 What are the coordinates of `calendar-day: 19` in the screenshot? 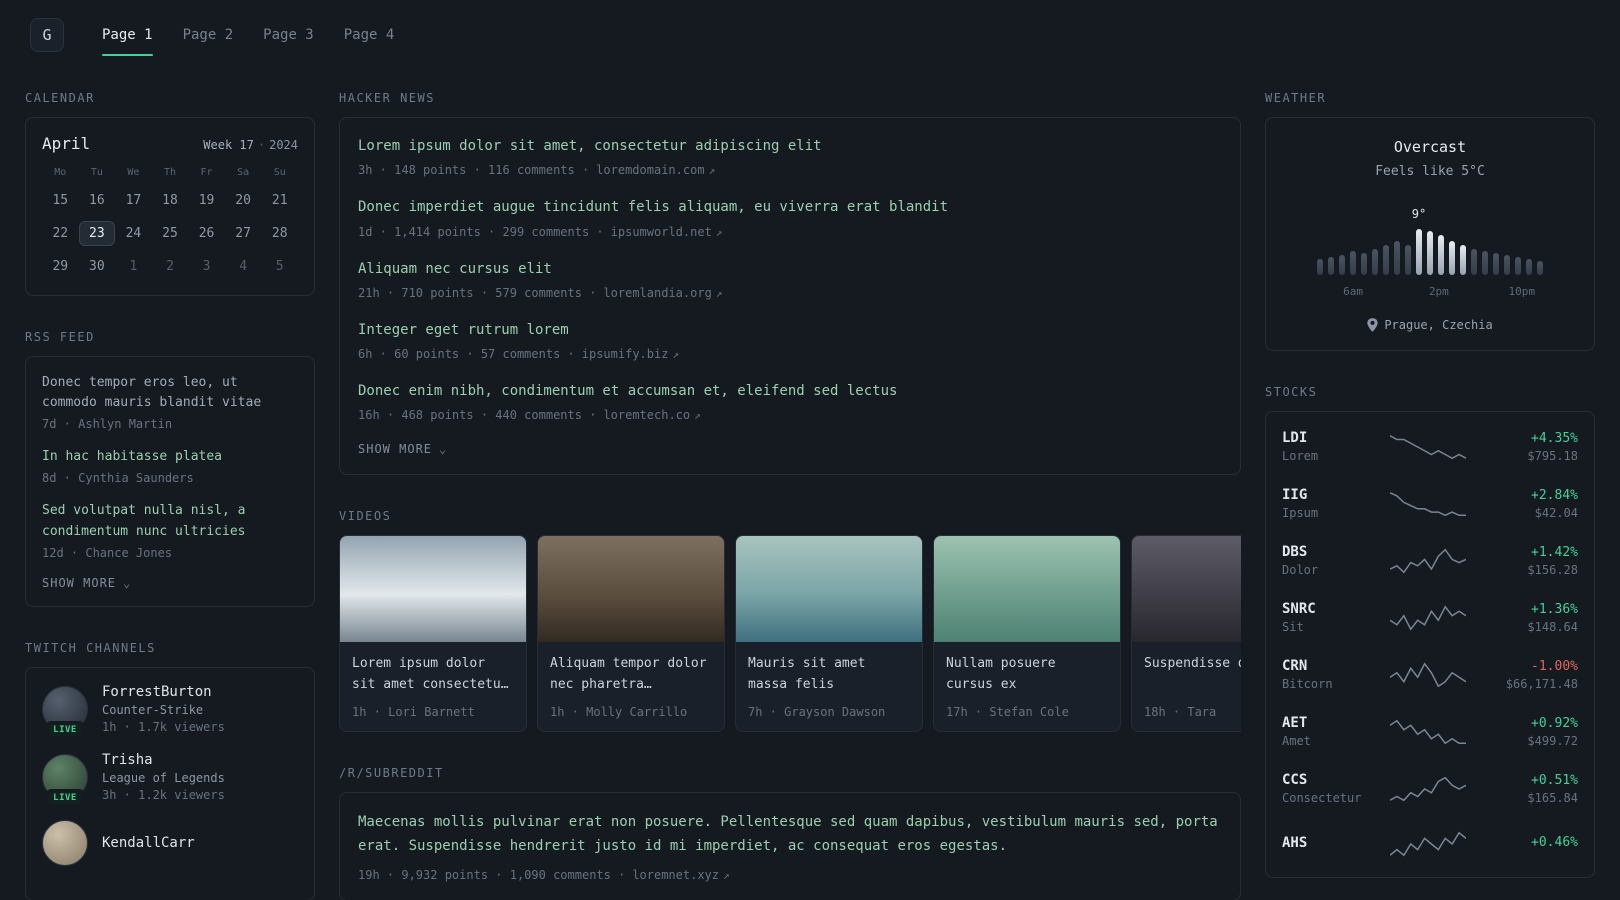 It's located at (206, 200).